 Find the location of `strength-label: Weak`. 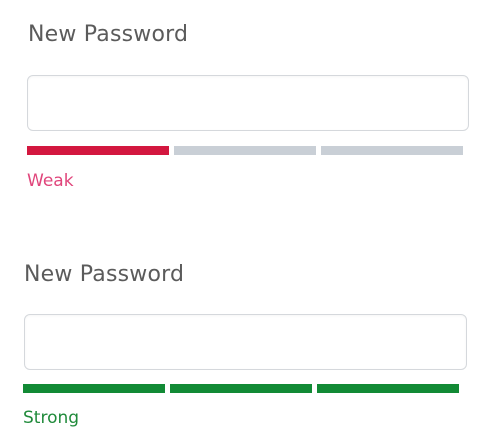

strength-label: Weak is located at coordinates (50, 181).